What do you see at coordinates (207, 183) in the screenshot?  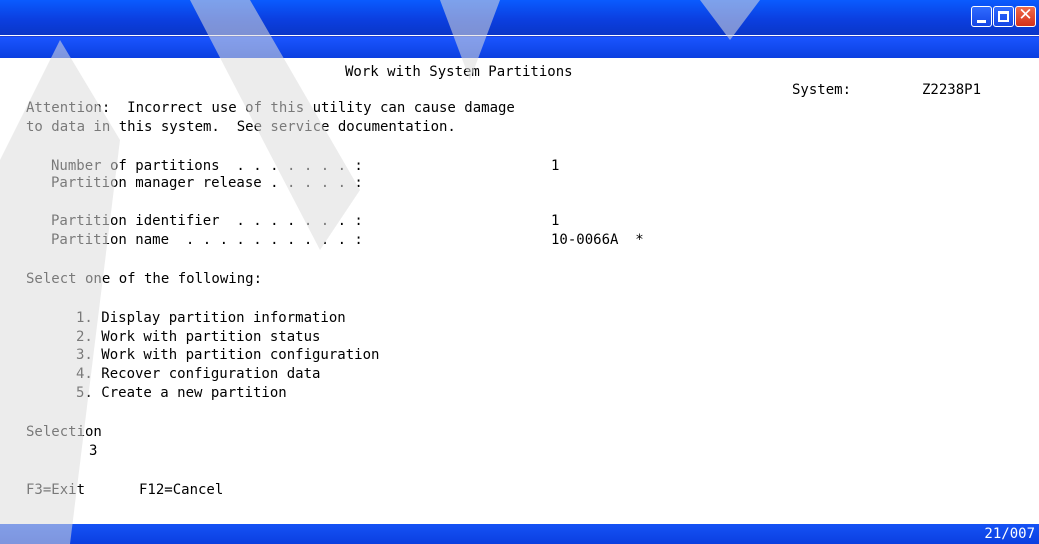 I see `field-label-partition-manager-release: Partition manager release . . . . . :` at bounding box center [207, 183].